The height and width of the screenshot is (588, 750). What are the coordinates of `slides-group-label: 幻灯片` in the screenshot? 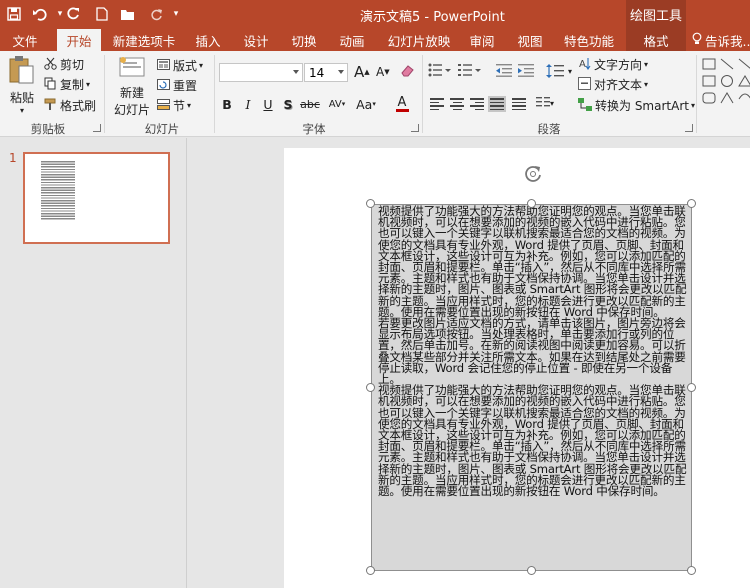 It's located at (162, 129).